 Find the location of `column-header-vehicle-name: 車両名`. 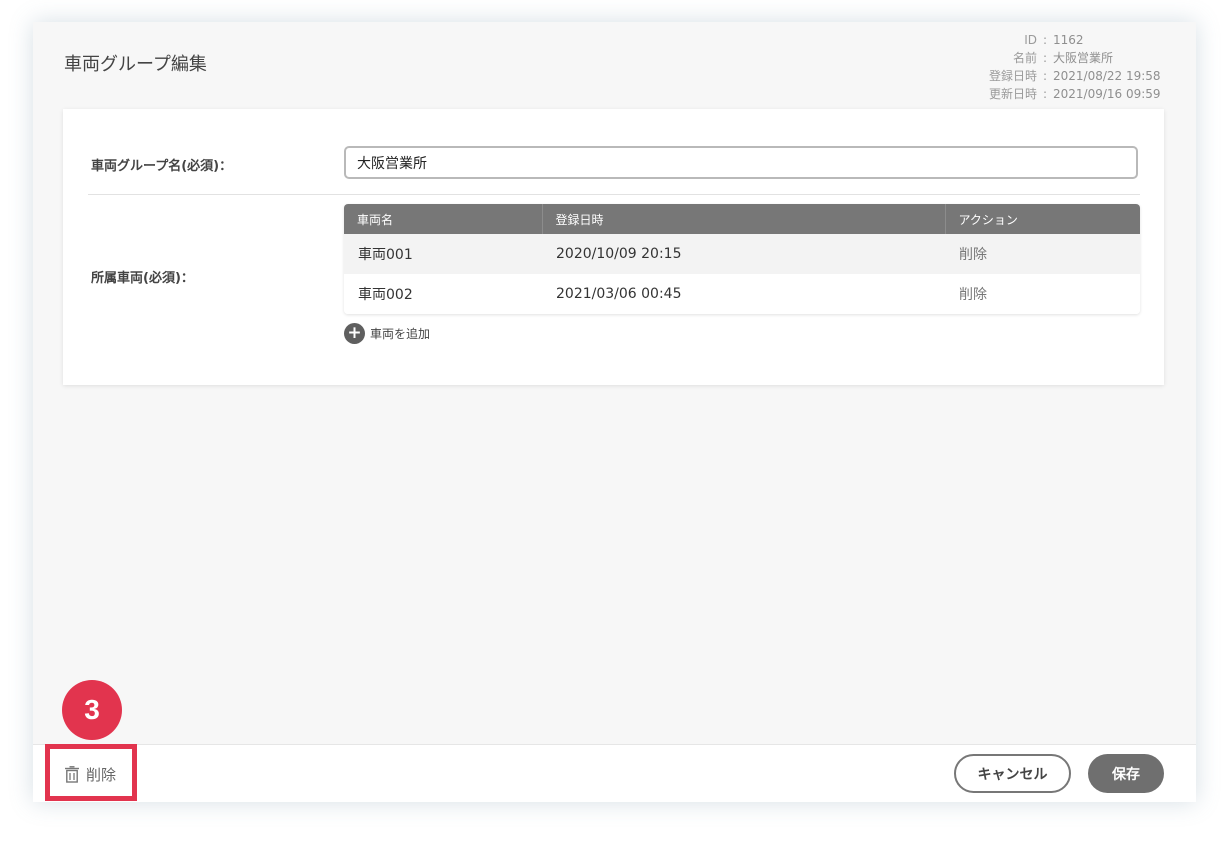

column-header-vehicle-name: 車両名 is located at coordinates (443, 219).